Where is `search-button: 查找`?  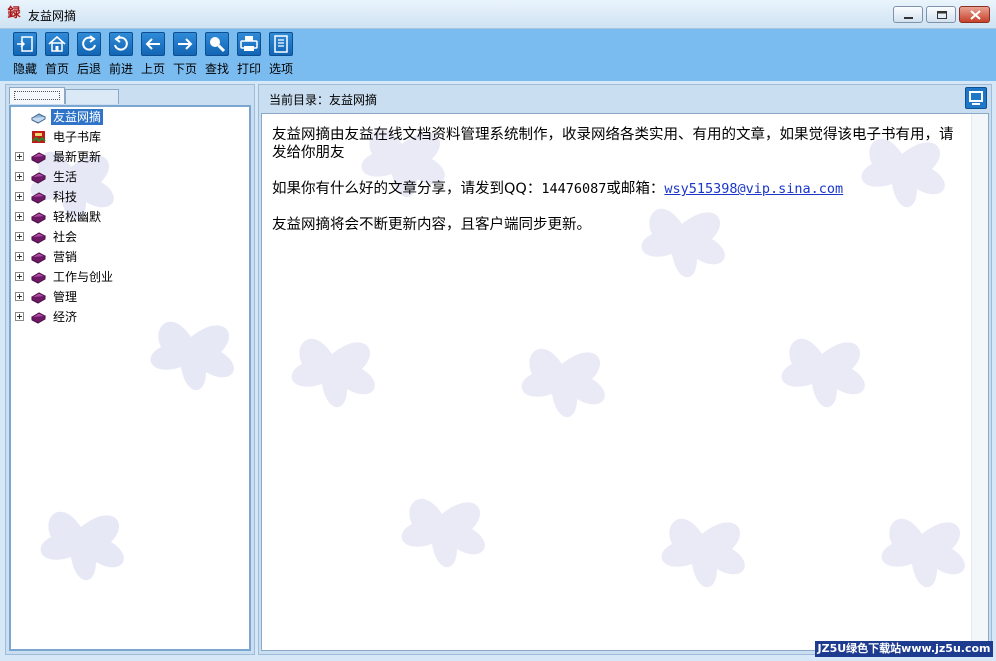
search-button: 查找 is located at coordinates (217, 55).